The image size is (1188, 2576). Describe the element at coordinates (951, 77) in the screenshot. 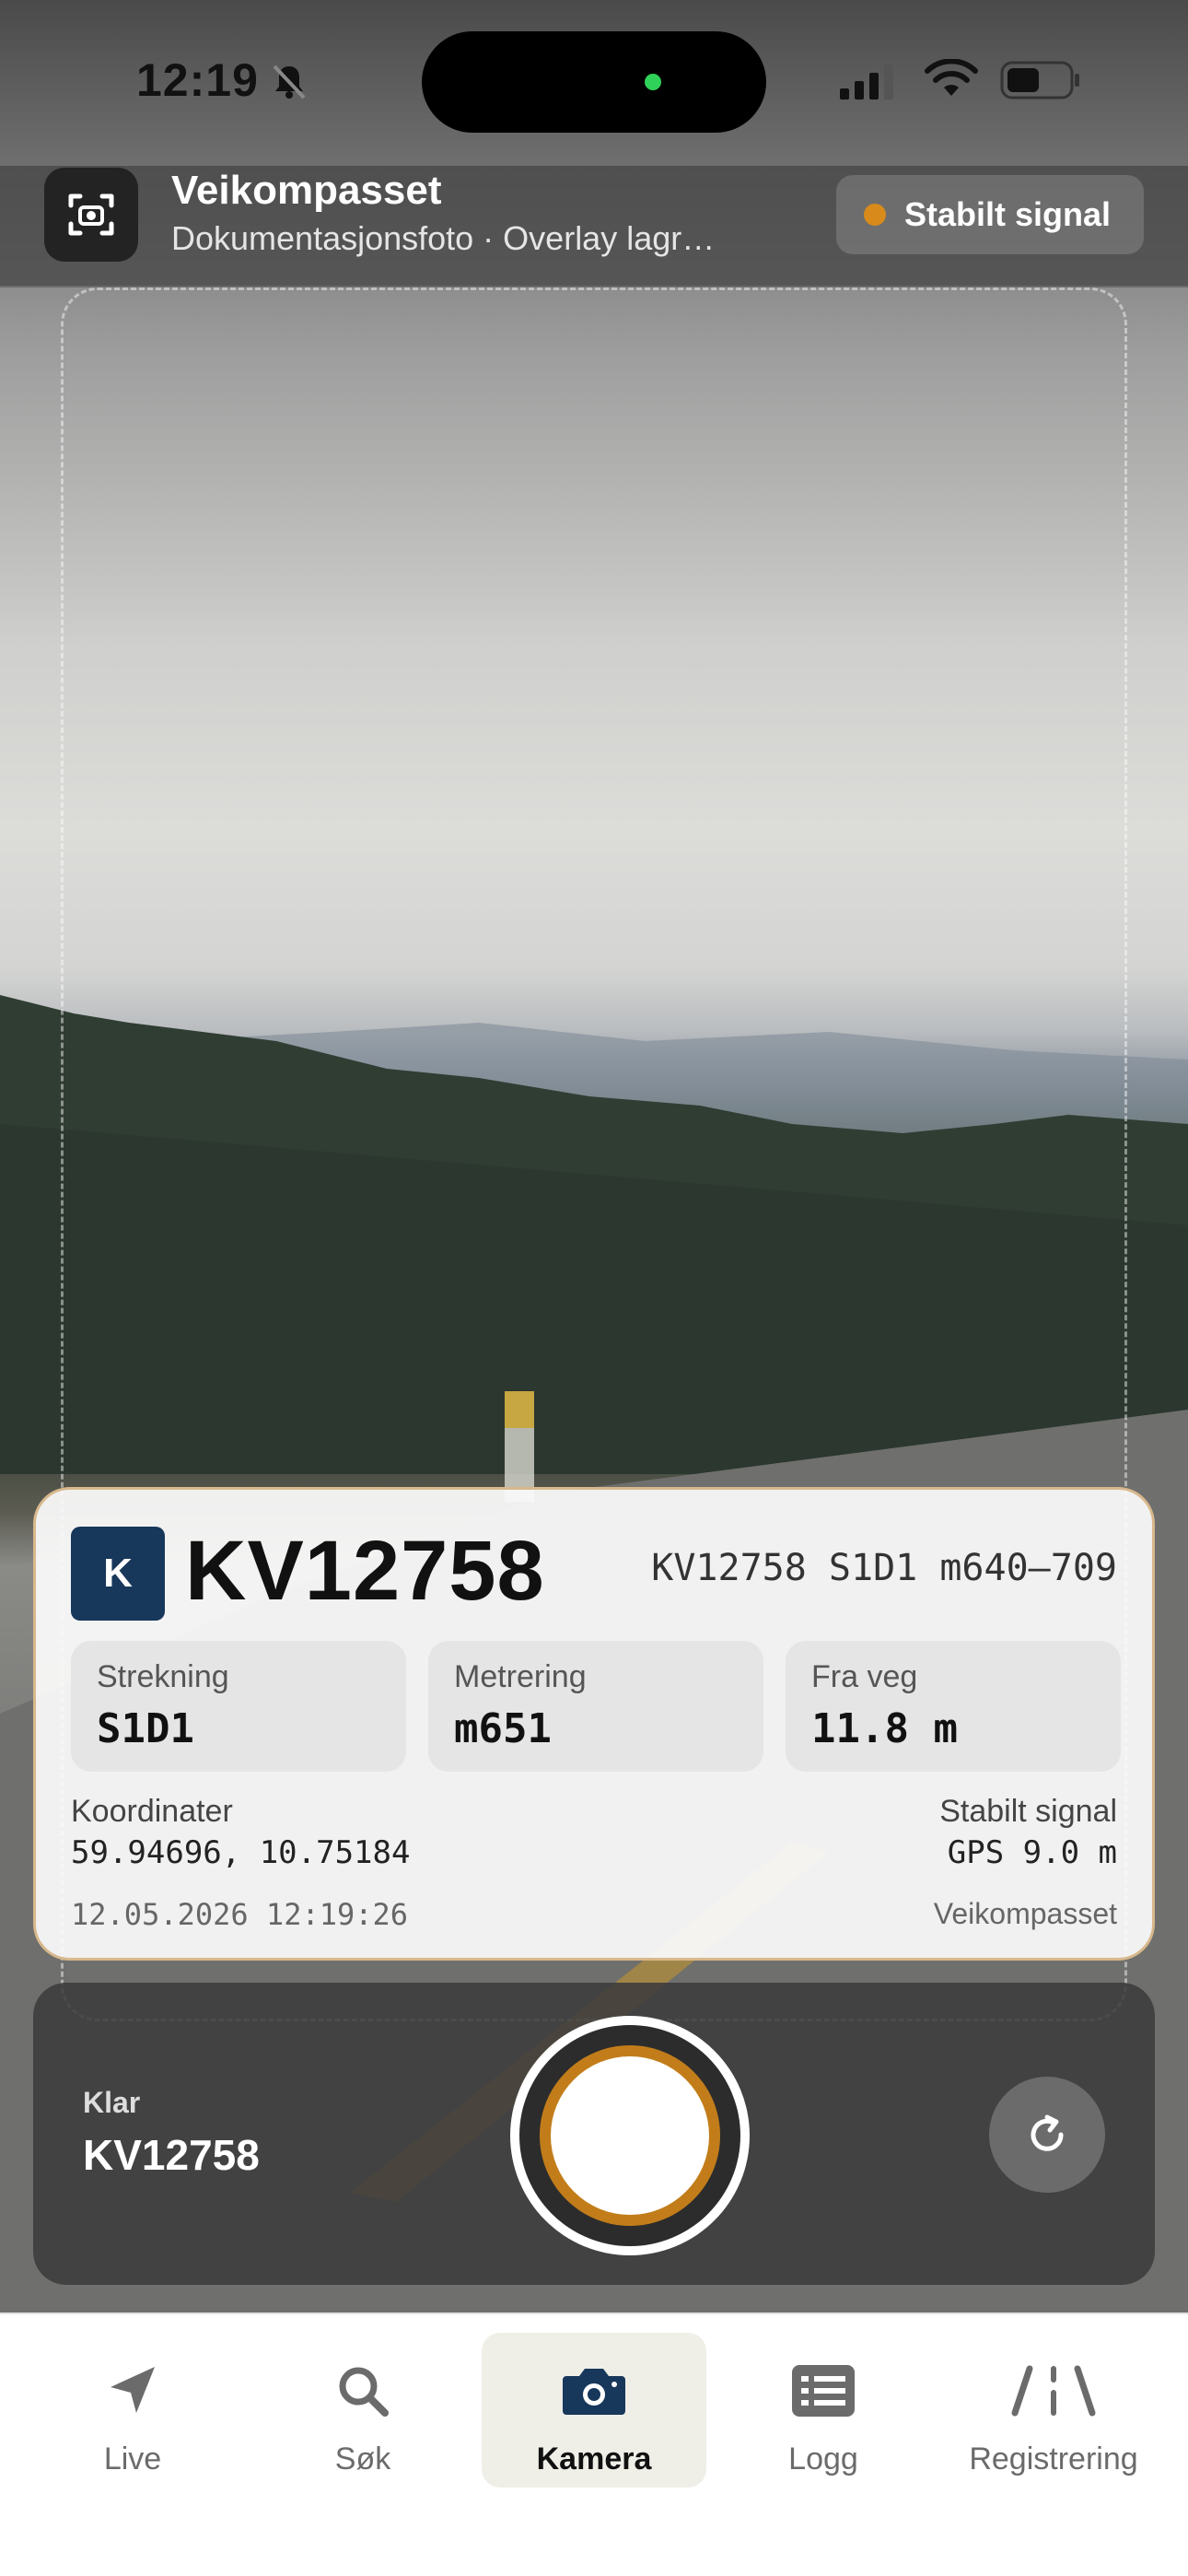

I see `wifi-icon` at that location.